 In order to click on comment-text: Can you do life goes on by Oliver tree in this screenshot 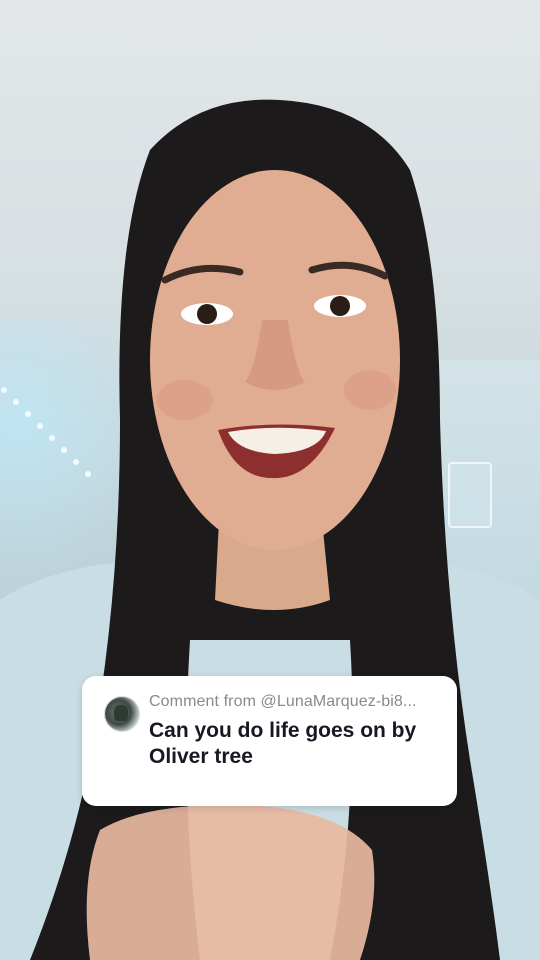, I will do `click(283, 743)`.